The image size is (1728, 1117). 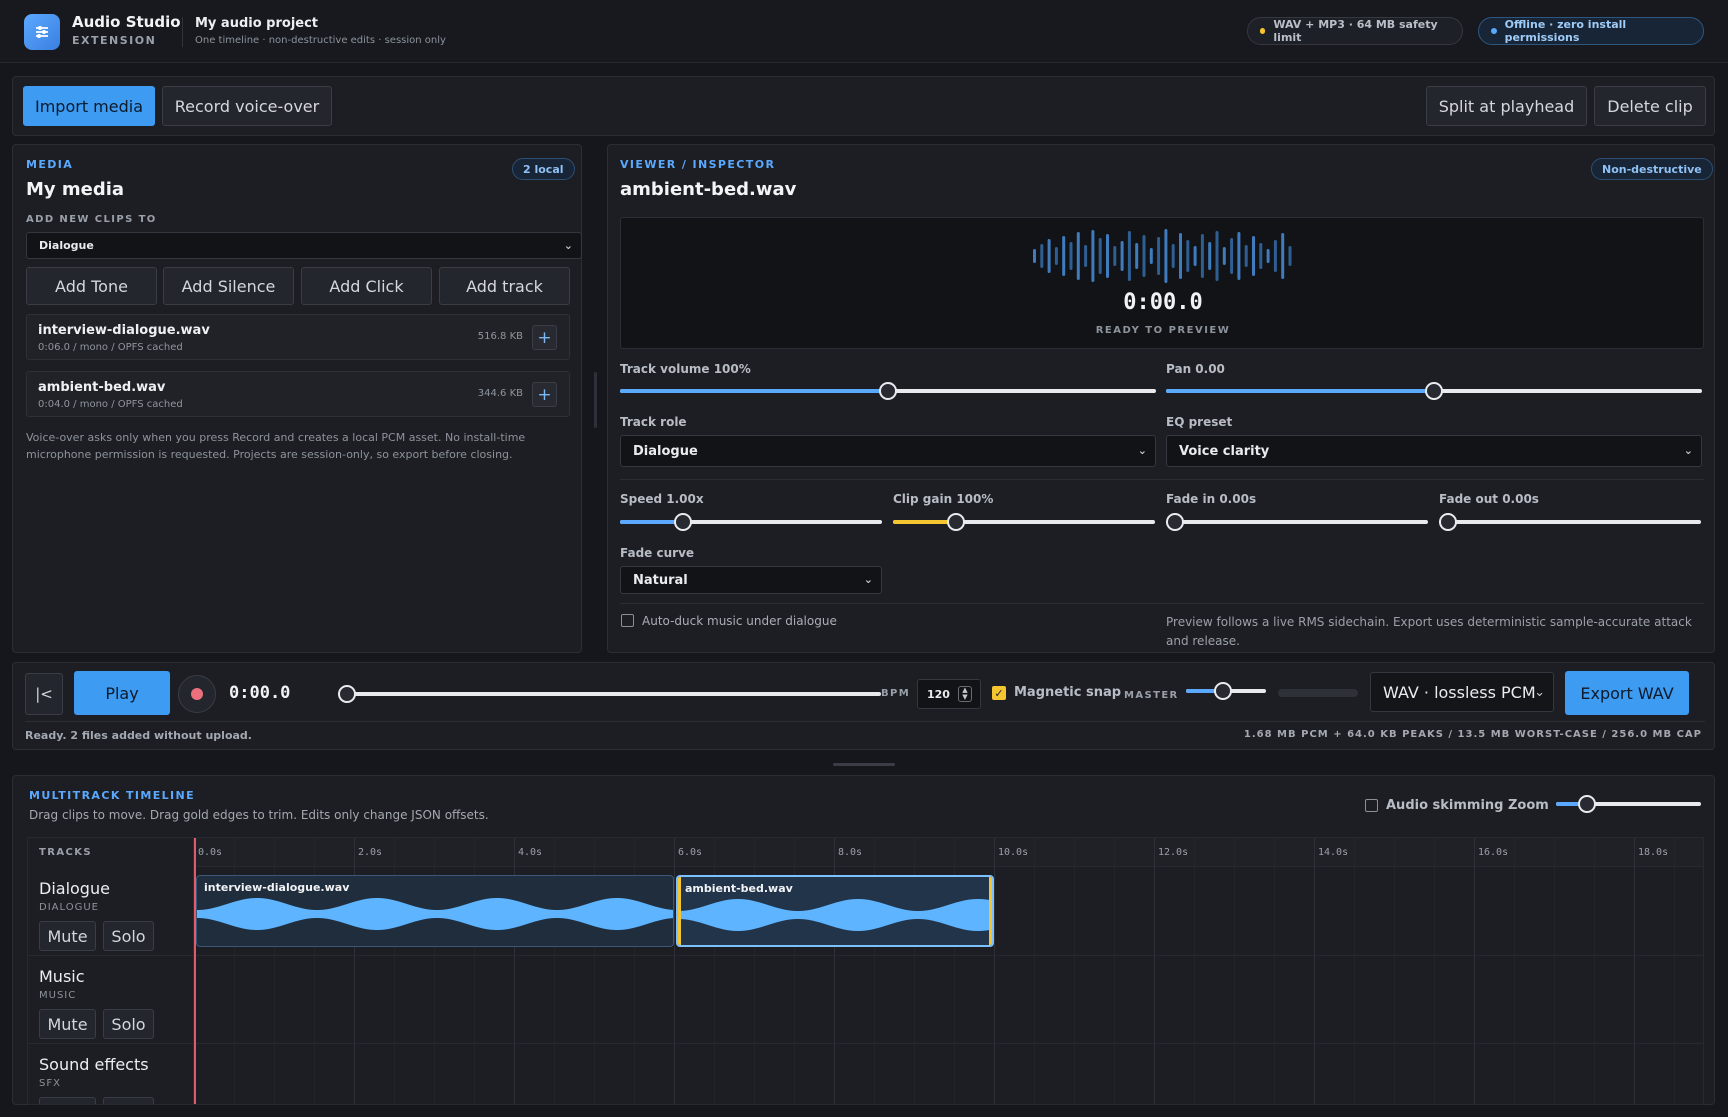 I want to click on scrub-slider, so click(x=609, y=694).